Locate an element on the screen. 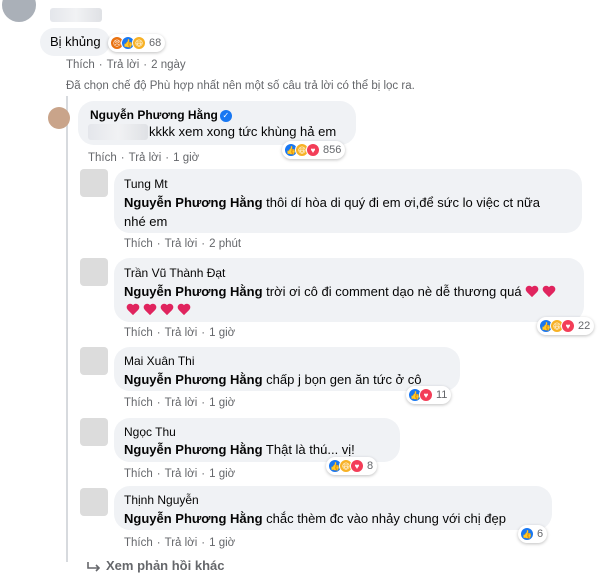 This screenshot has width=600, height=578. reply-reactions: 👍 6 is located at coordinates (533, 534).